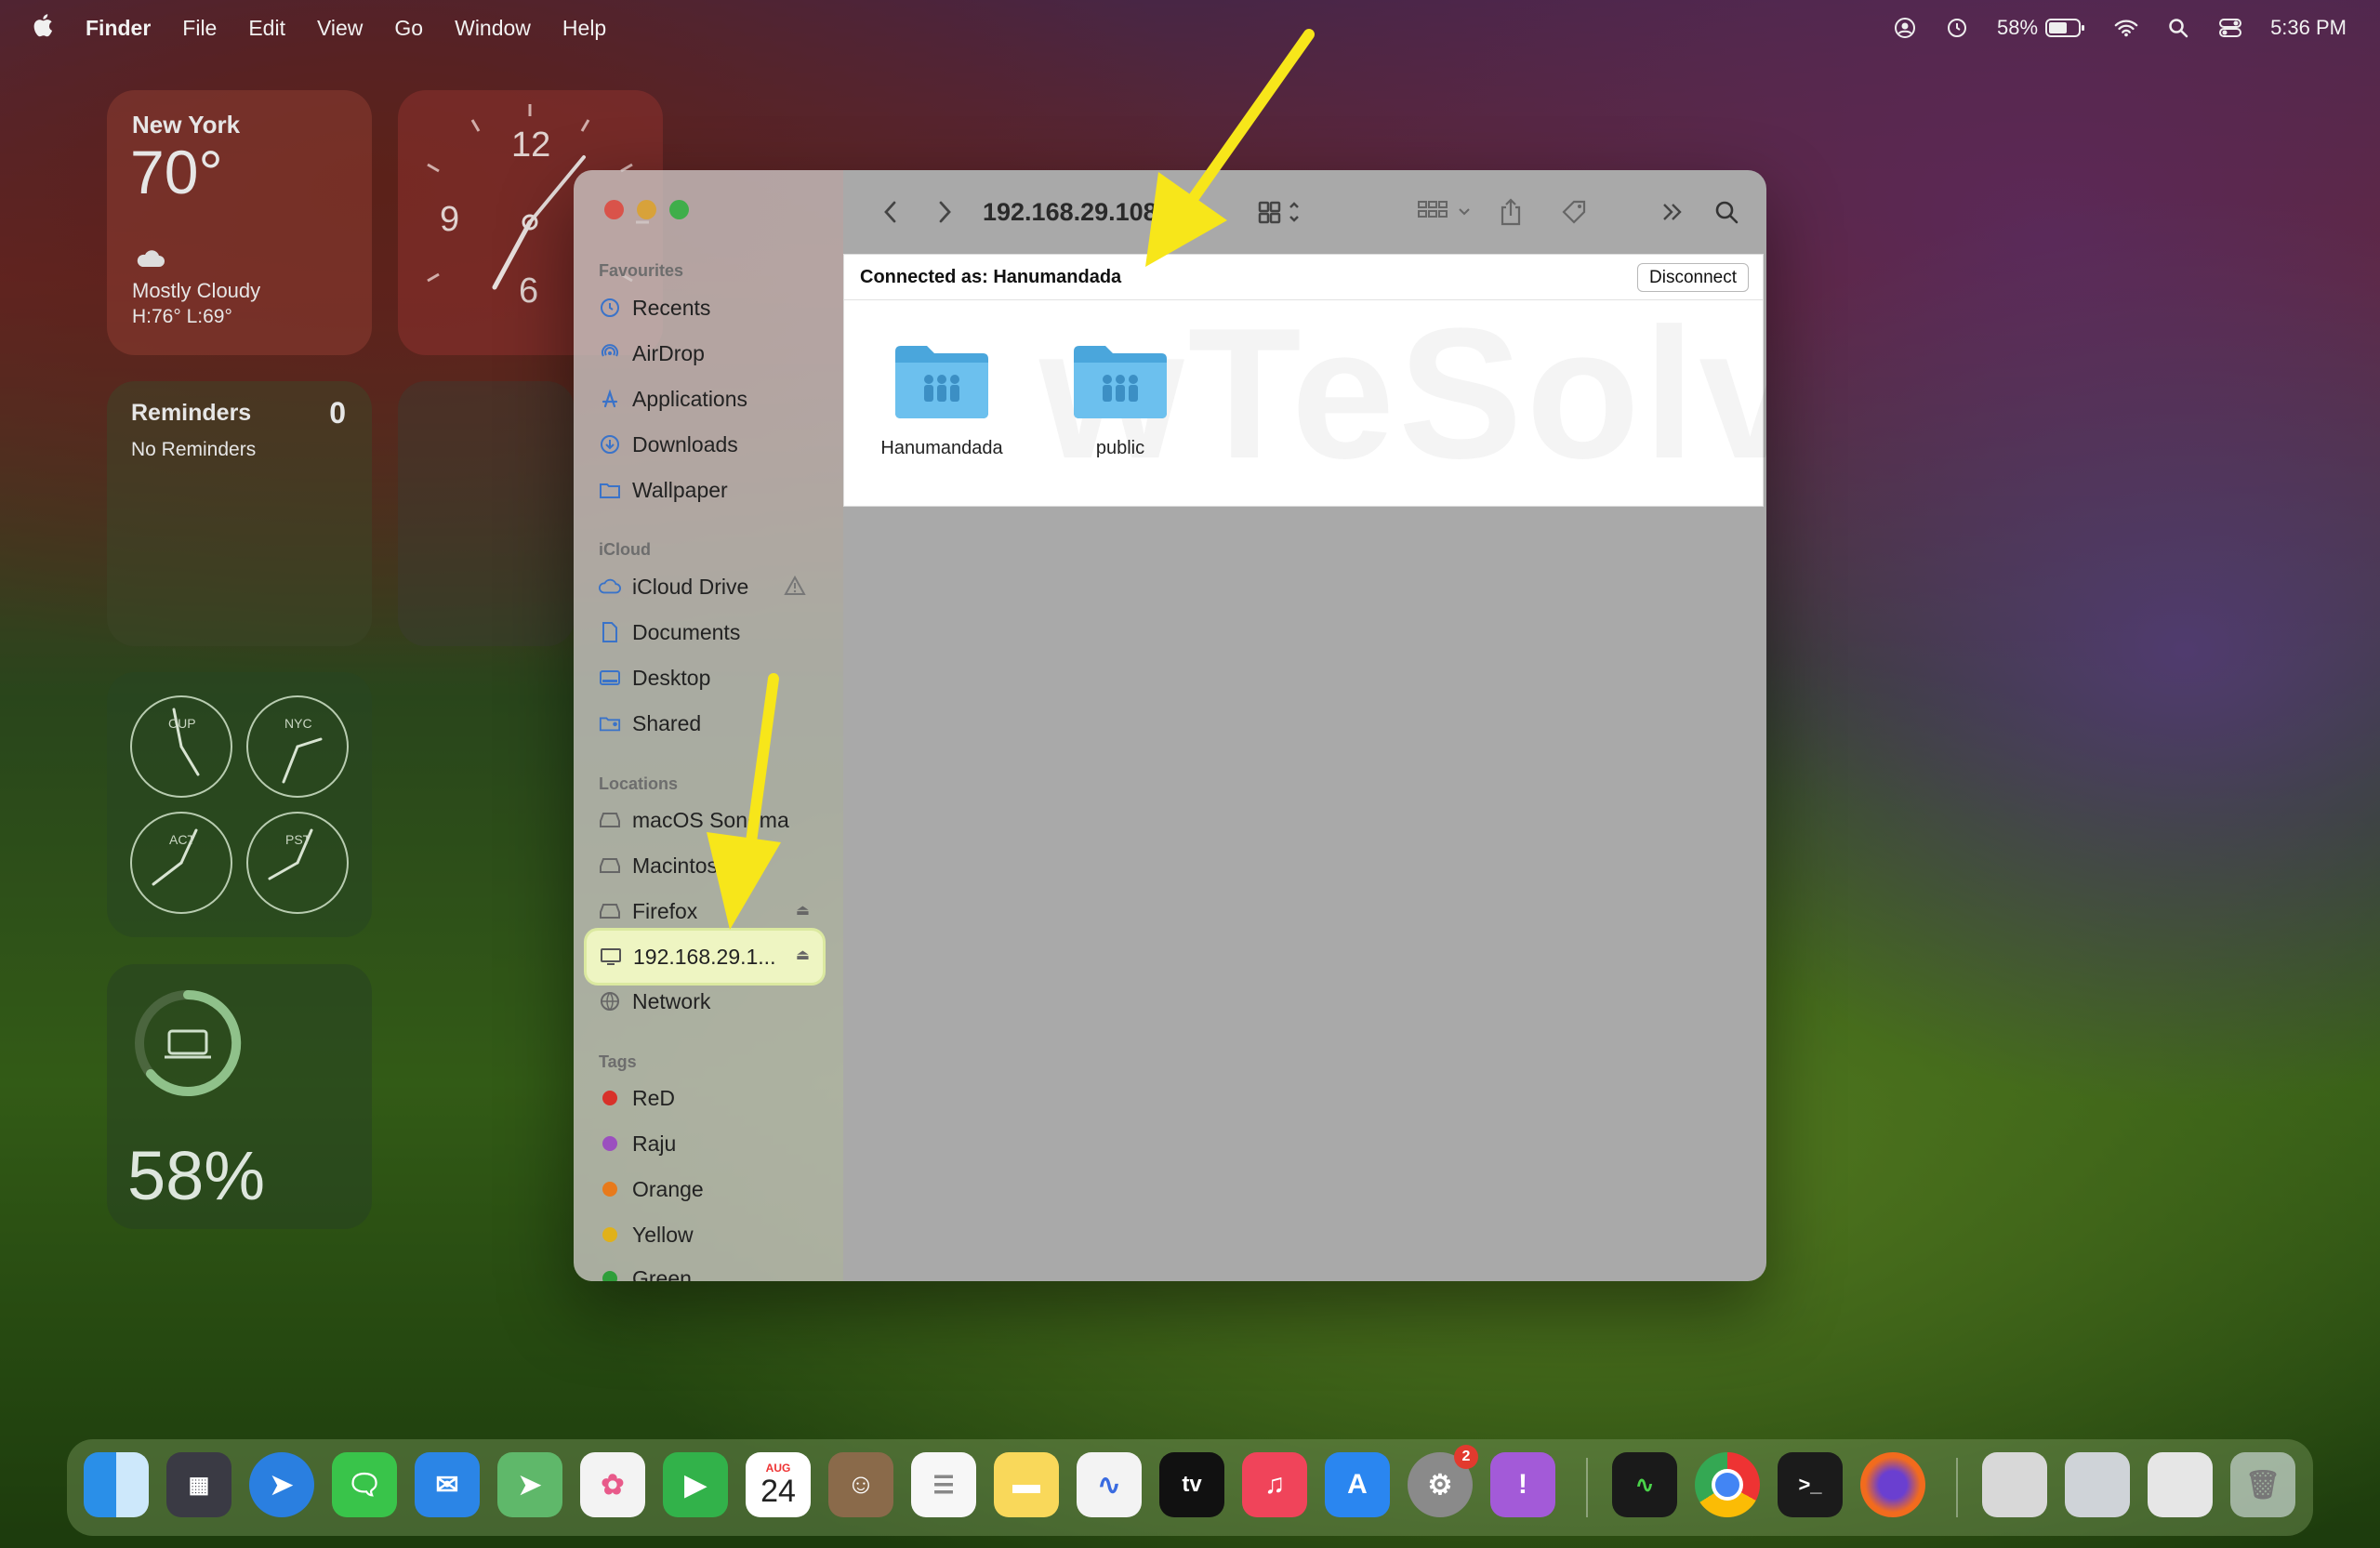 This screenshot has width=2380, height=1548. What do you see at coordinates (795, 588) in the screenshot?
I see `warning-icon` at bounding box center [795, 588].